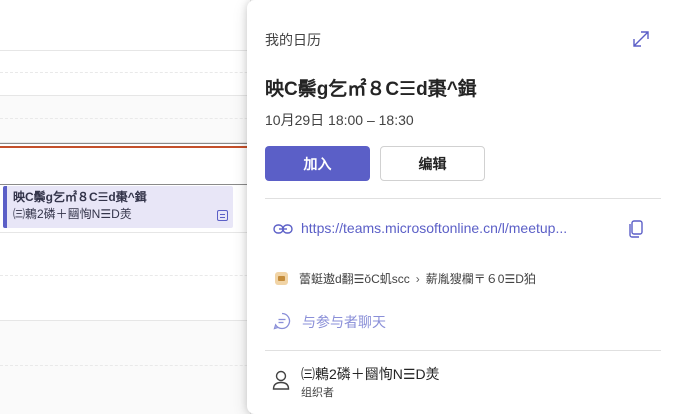 Image resolution: width=677 pixels, height=414 pixels. Describe the element at coordinates (281, 380) in the screenshot. I see `person-icon` at that location.